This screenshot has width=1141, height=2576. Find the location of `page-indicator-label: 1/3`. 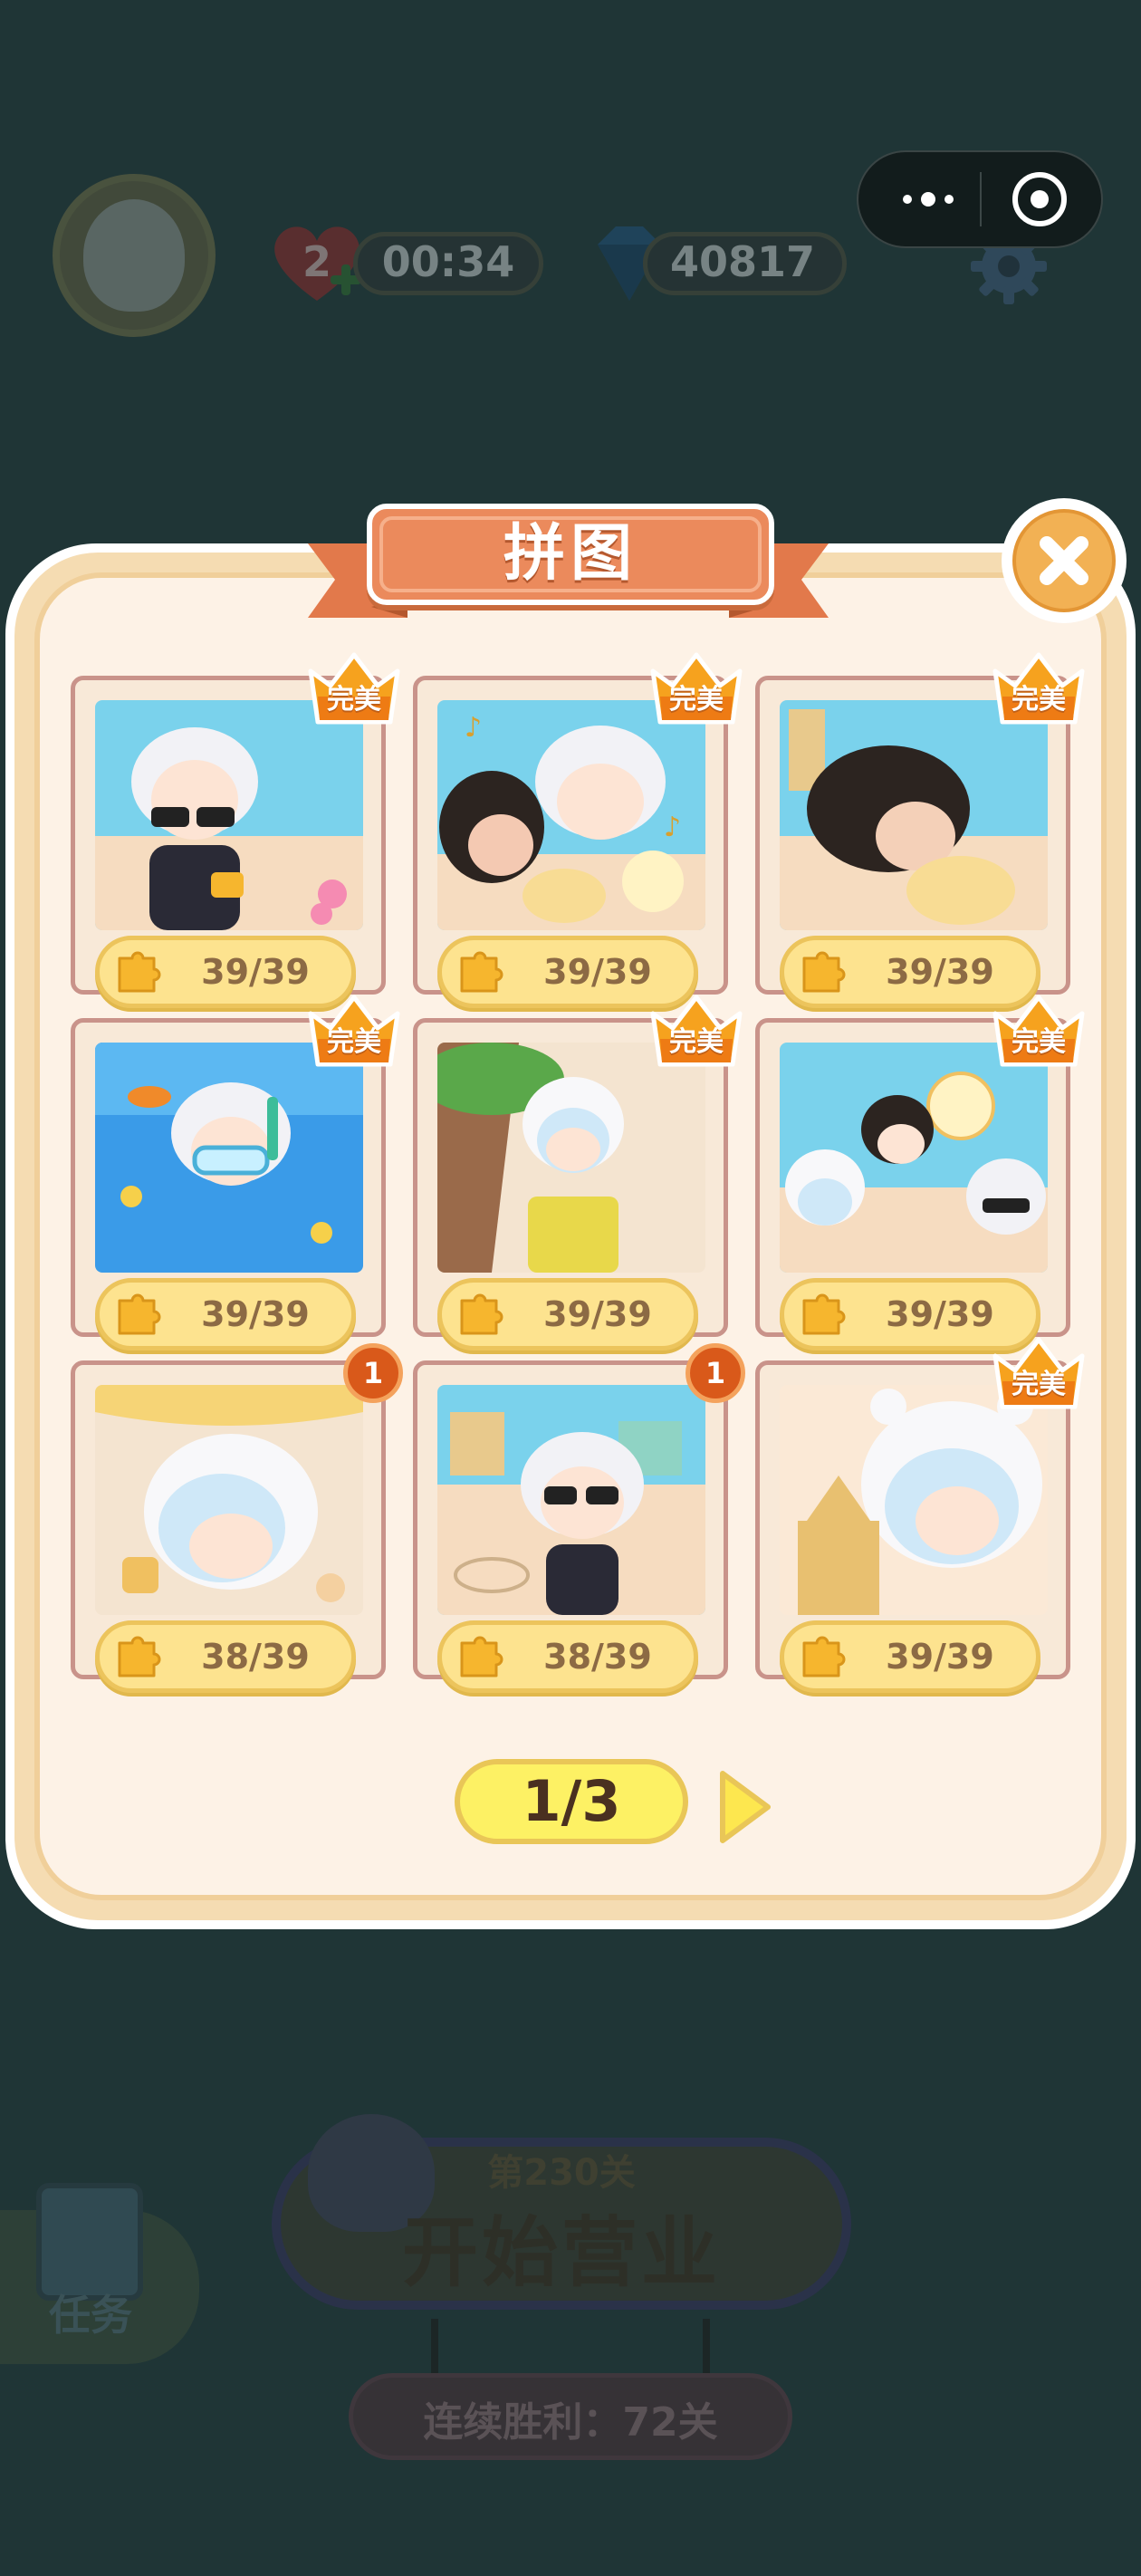

page-indicator-label: 1/3 is located at coordinates (571, 1801).